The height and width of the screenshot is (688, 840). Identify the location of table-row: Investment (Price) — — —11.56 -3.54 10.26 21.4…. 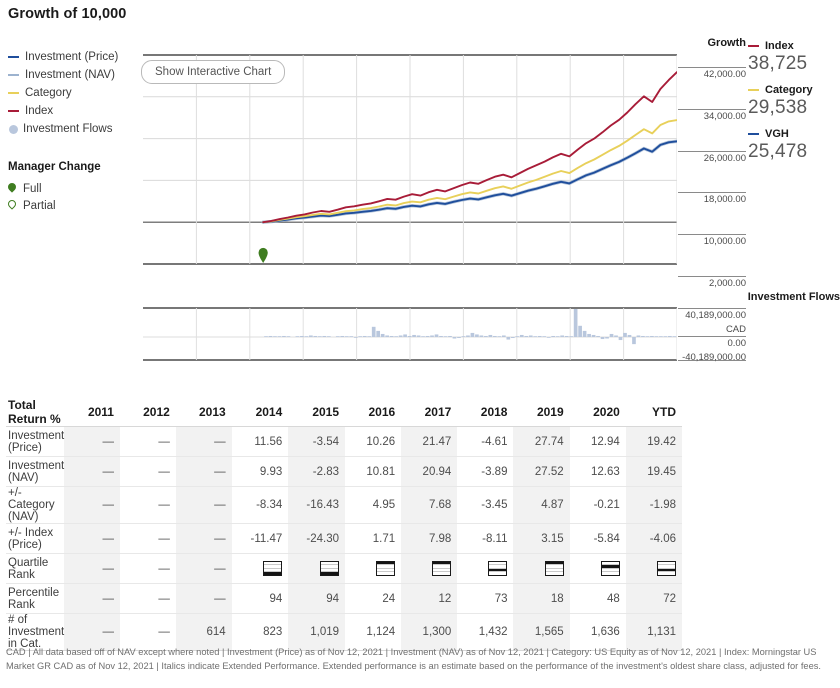
(344, 441).